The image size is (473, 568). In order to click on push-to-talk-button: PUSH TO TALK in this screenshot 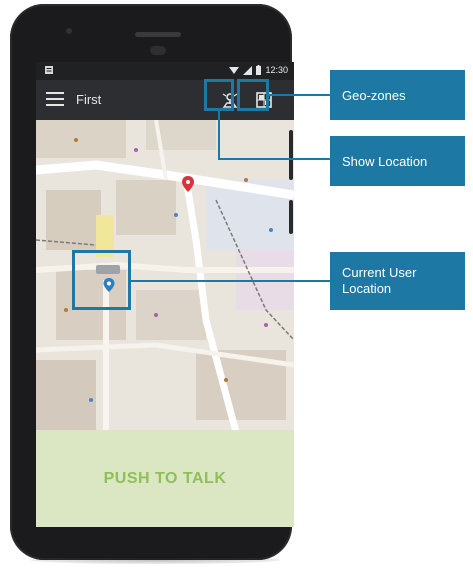, I will do `click(165, 478)`.